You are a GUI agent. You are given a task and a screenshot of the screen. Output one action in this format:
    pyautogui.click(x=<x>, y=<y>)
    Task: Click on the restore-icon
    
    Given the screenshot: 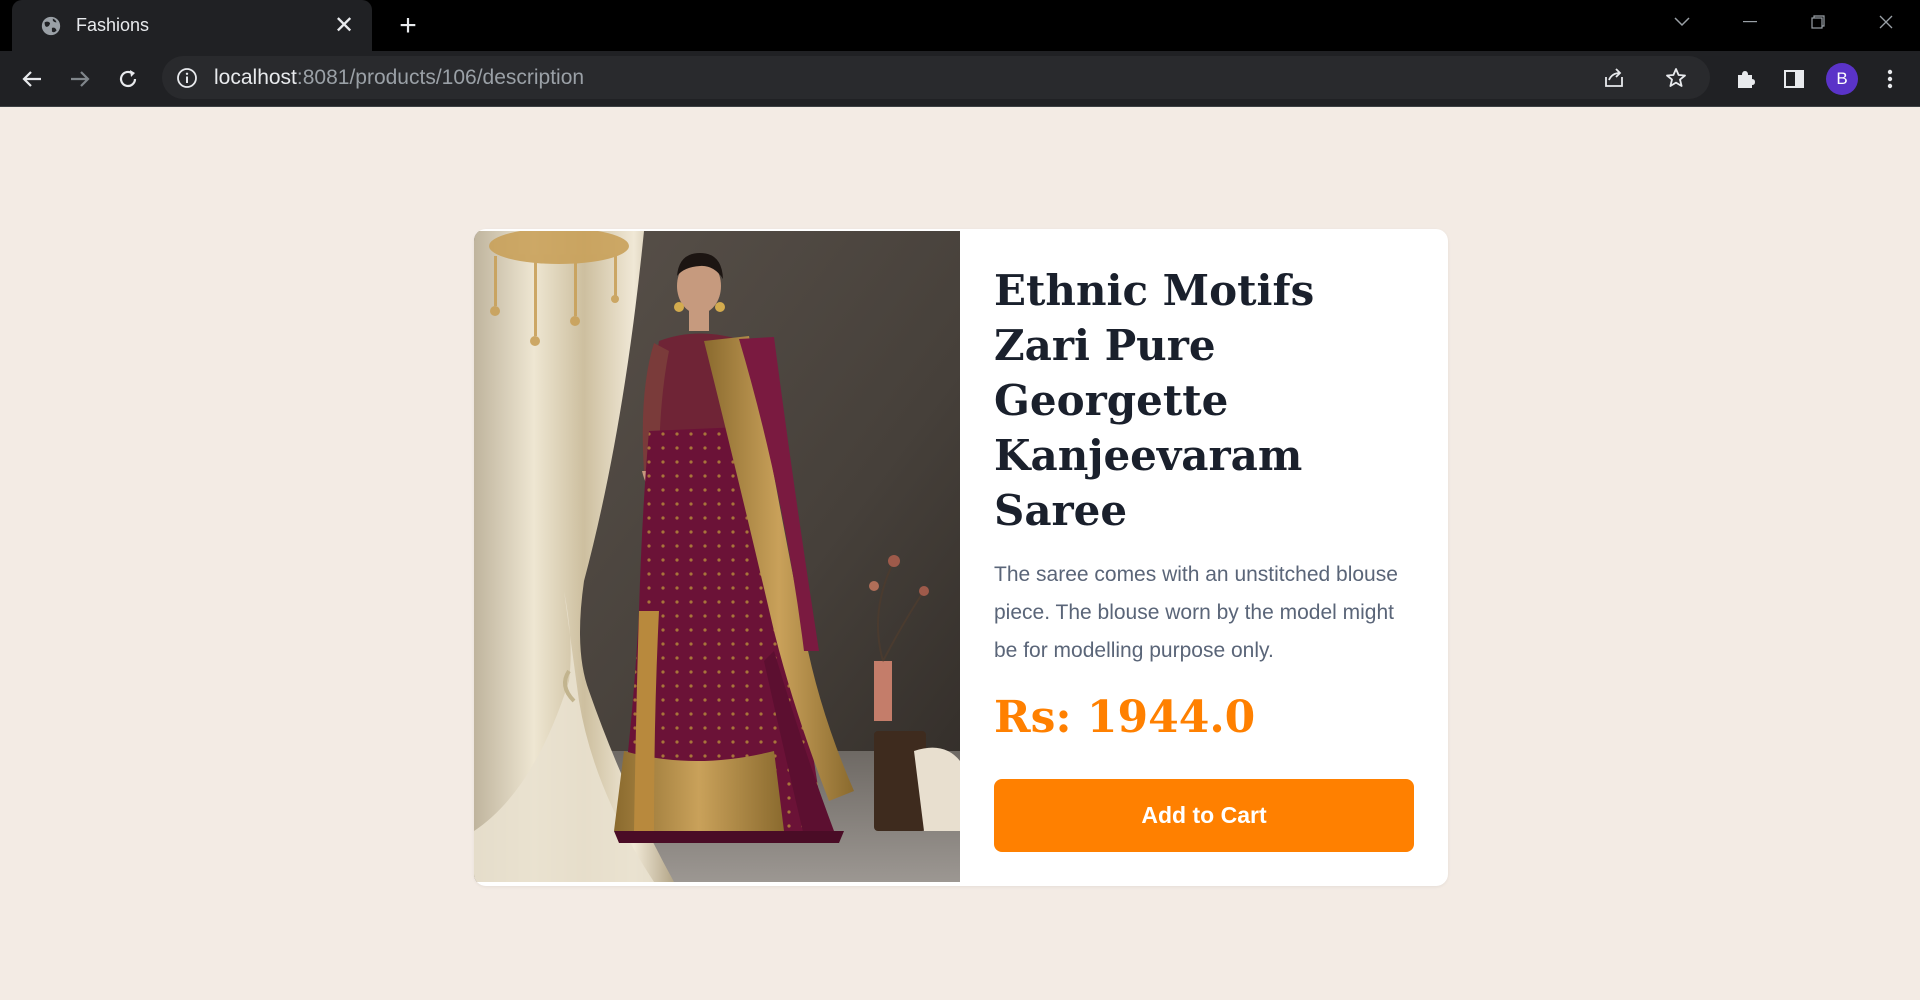 What is the action you would take?
    pyautogui.click(x=1818, y=22)
    